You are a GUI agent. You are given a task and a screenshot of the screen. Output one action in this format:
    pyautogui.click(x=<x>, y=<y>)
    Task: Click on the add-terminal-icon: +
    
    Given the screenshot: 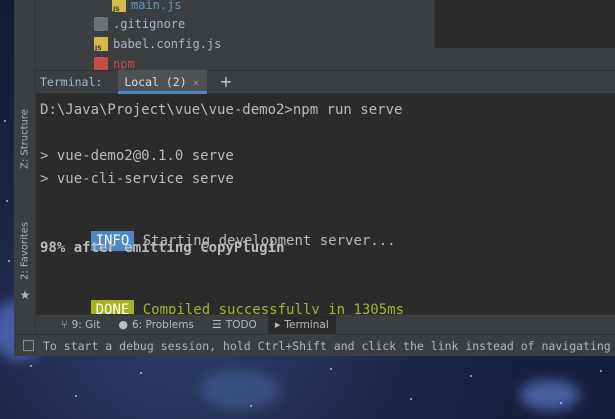 What is the action you would take?
    pyautogui.click(x=225, y=82)
    